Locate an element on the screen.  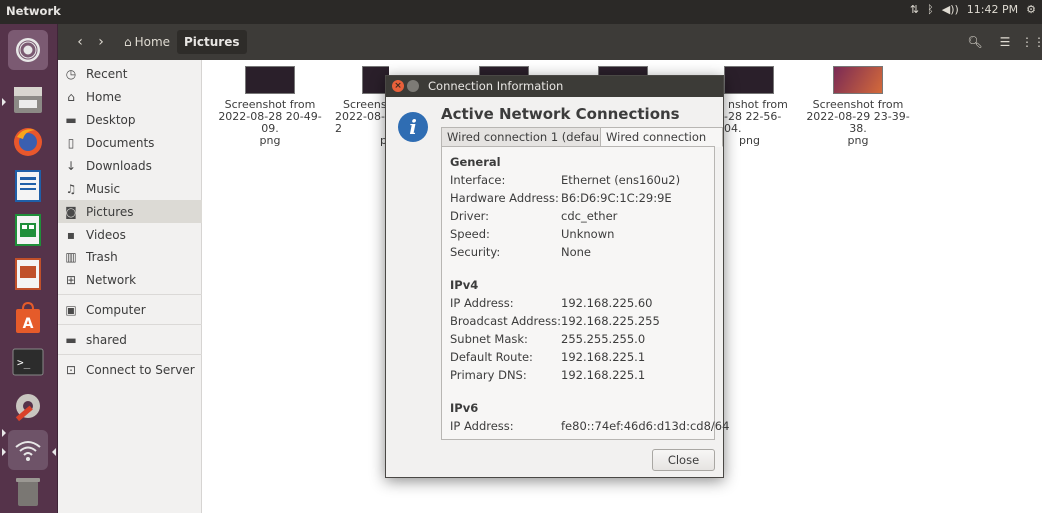
top-panel: Network ⇅ ᛒ ◀)) 11:42 PM ⚙ is located at coordinates (521, 12).